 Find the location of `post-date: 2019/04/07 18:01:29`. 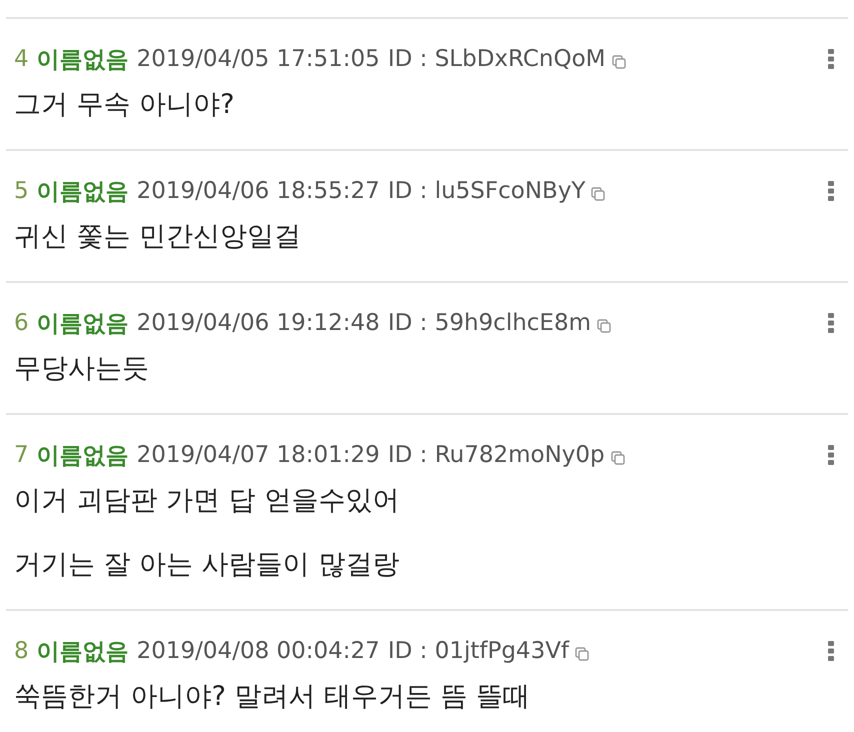

post-date: 2019/04/07 18:01:29 is located at coordinates (258, 455).